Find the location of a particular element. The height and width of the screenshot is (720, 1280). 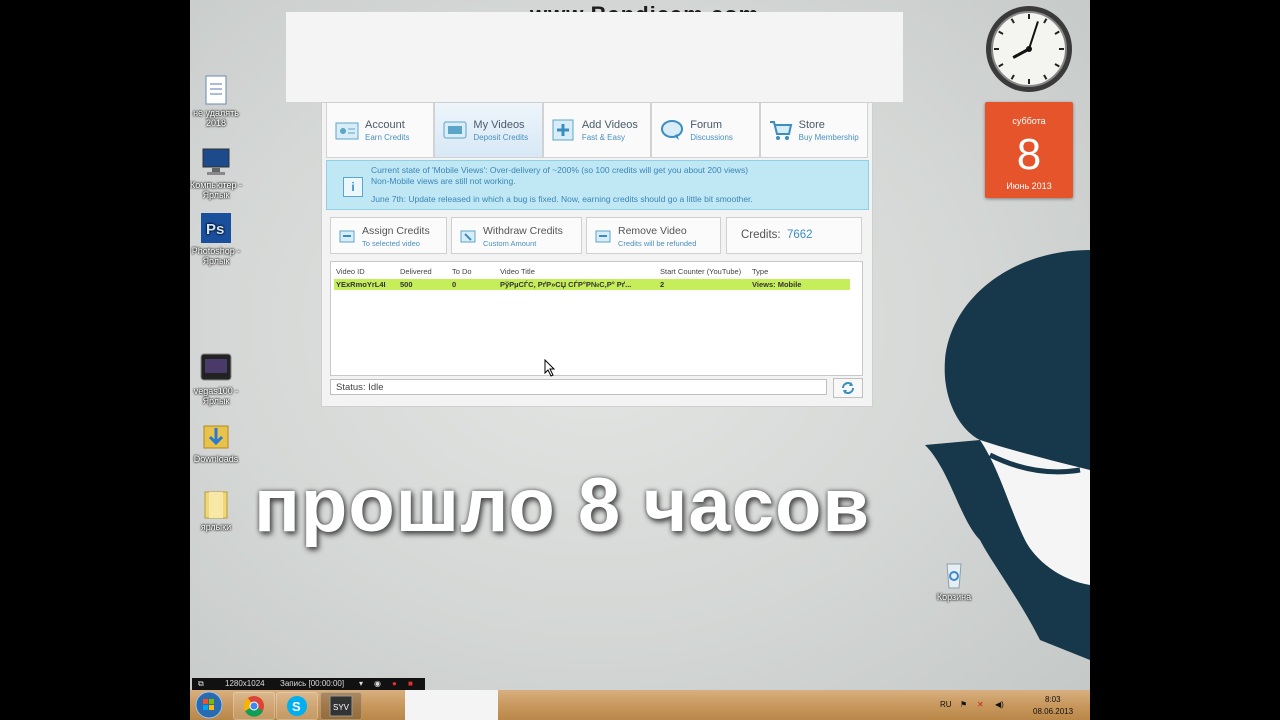

taskbar-app-syv: SYV is located at coordinates (341, 706).